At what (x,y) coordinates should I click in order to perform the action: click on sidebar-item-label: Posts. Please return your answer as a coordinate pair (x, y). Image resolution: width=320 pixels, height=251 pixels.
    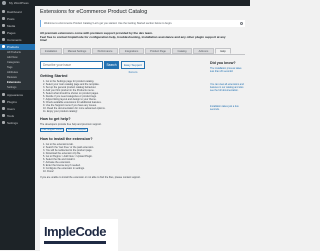
    Looking at the image, I should click on (11, 19).